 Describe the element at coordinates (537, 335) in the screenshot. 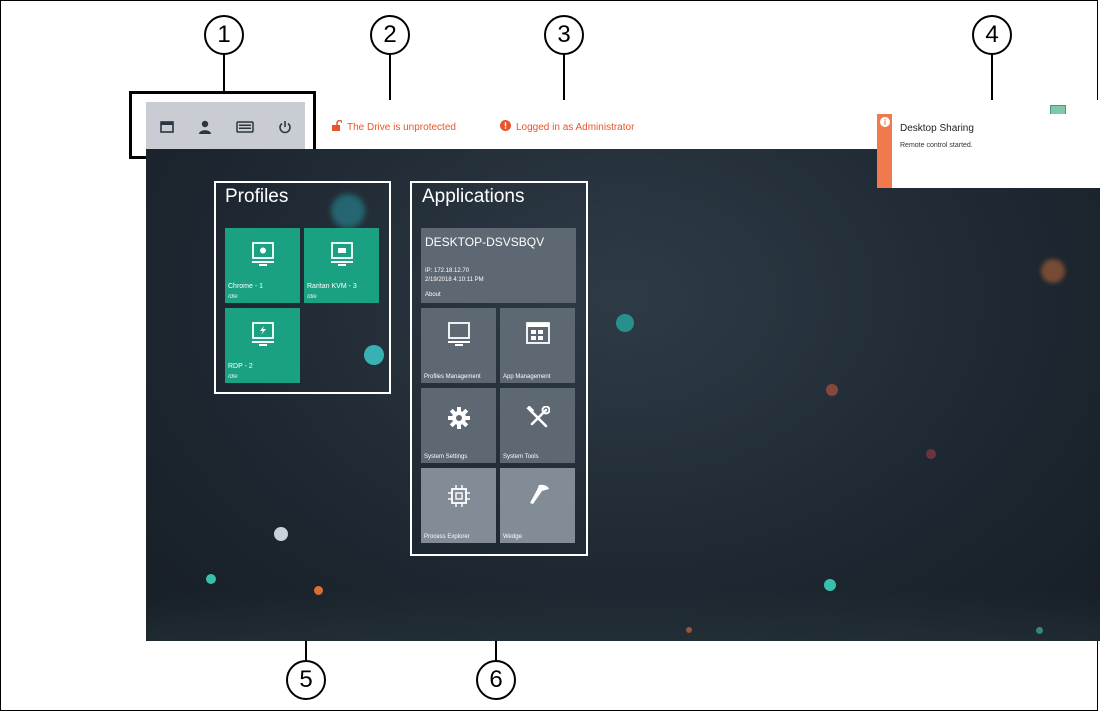

I see `app-grid-icon` at that location.